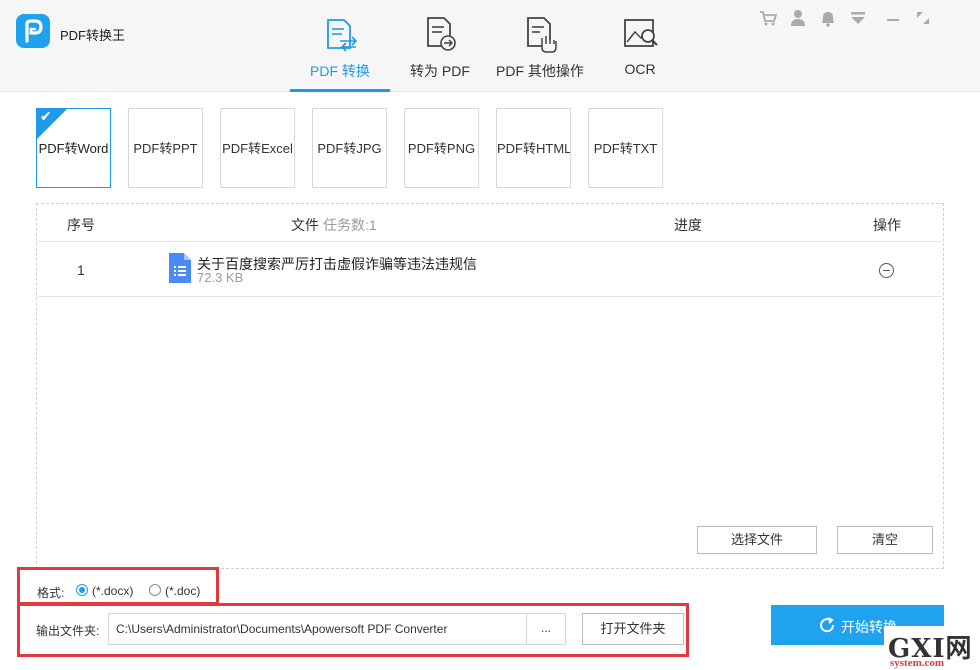  I want to click on task-count: 任务数:1, so click(350, 225).